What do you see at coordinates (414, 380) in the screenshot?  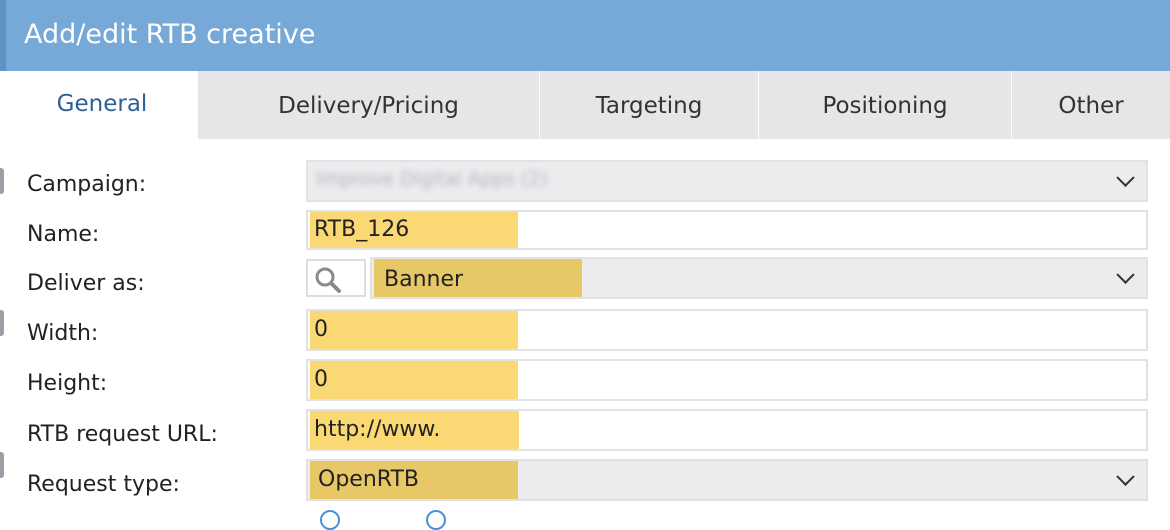 I see `height-value: 0` at bounding box center [414, 380].